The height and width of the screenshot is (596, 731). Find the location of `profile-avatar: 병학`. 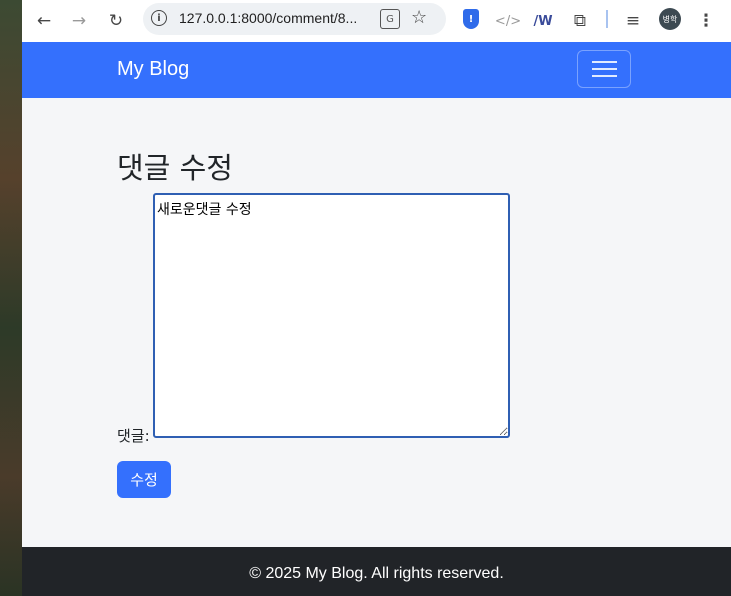

profile-avatar: 병학 is located at coordinates (670, 19).